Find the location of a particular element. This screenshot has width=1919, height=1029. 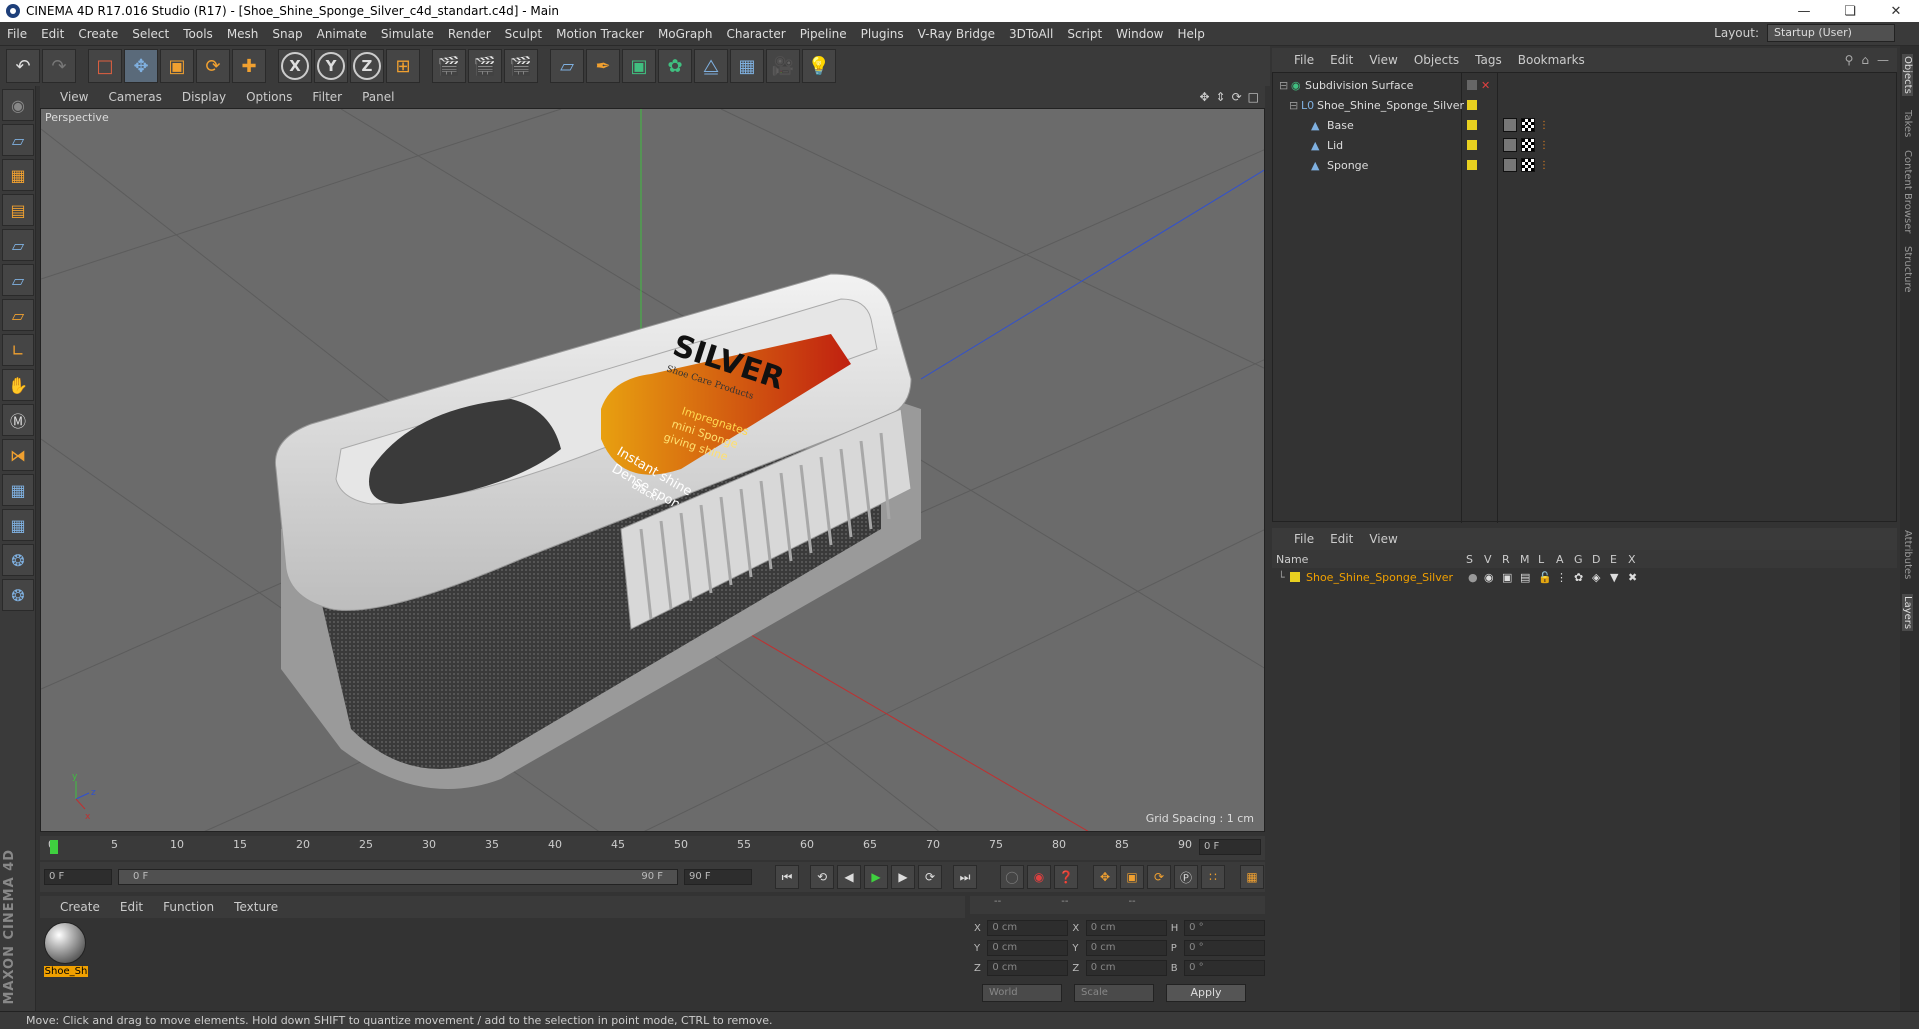

points-mode-icon: ▱ is located at coordinates (18, 245).